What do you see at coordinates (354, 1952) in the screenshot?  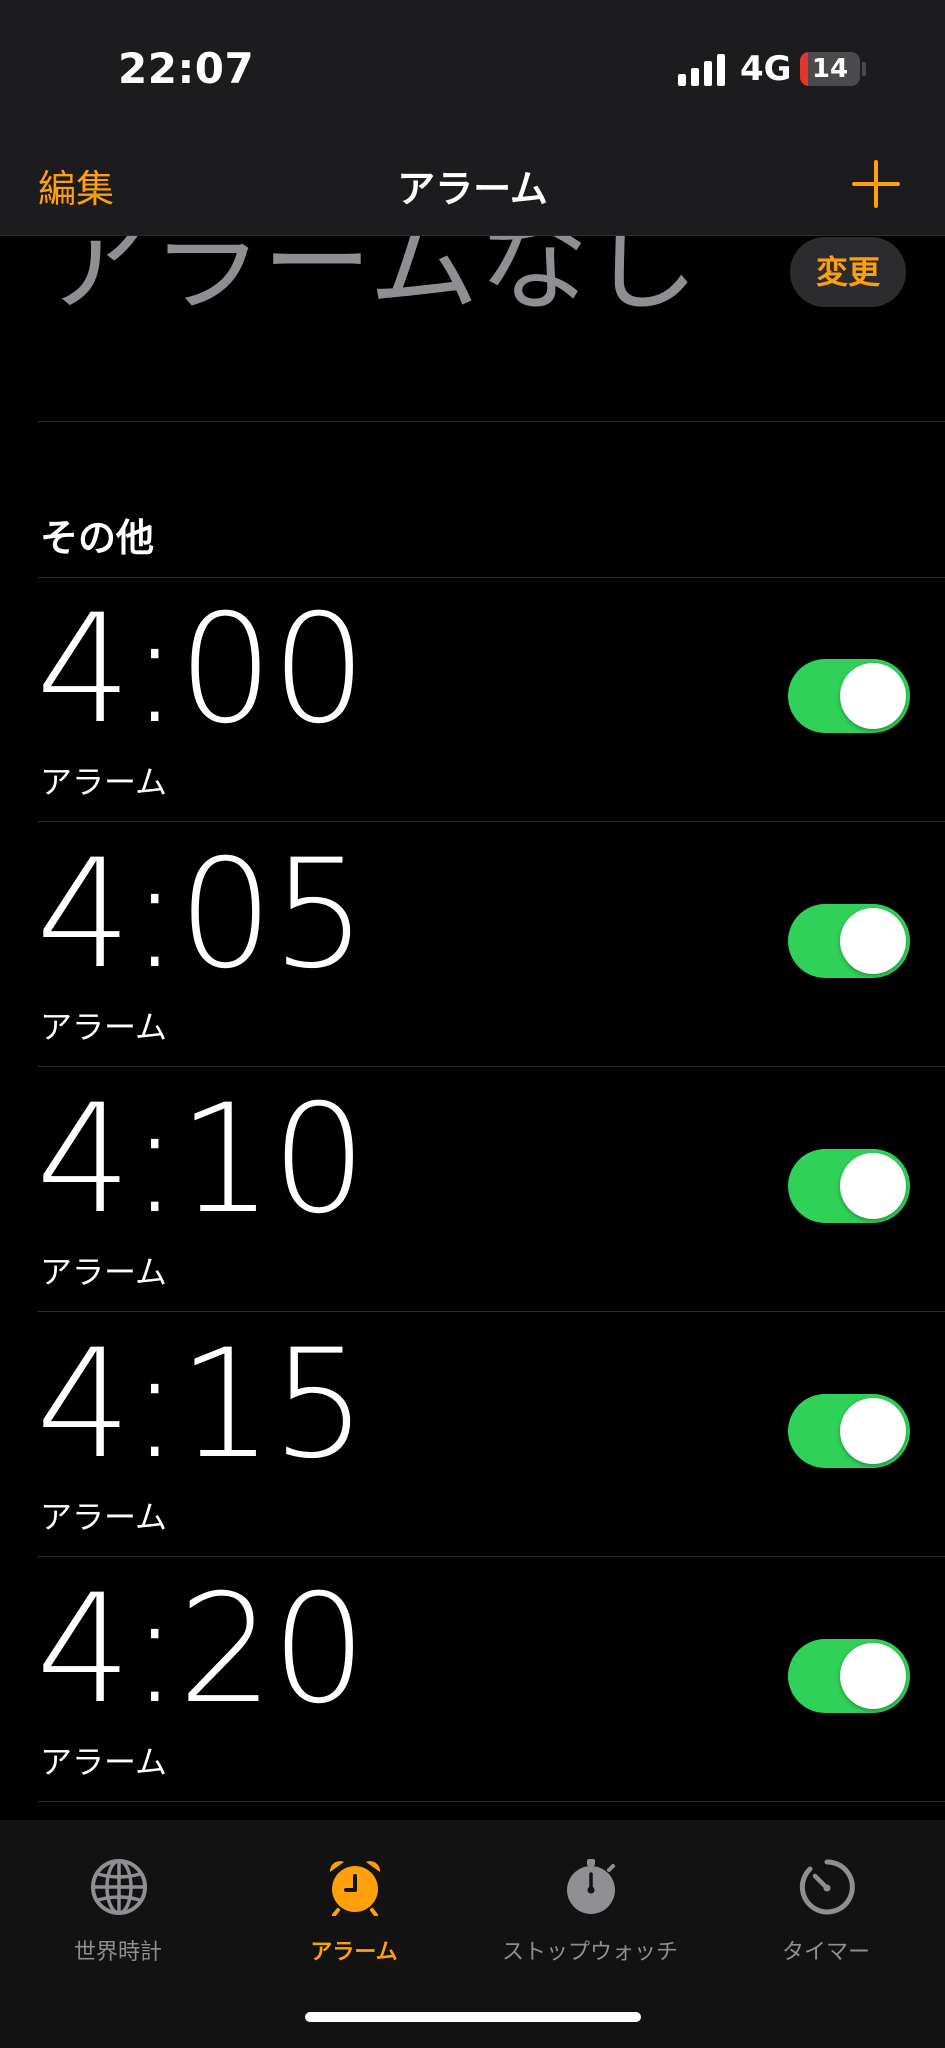 I see `tab-label: アラーム` at bounding box center [354, 1952].